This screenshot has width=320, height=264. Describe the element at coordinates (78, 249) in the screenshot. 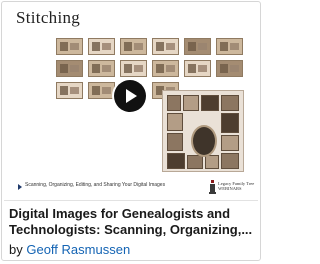

I see `author-link: Geoff Rasmussen` at that location.